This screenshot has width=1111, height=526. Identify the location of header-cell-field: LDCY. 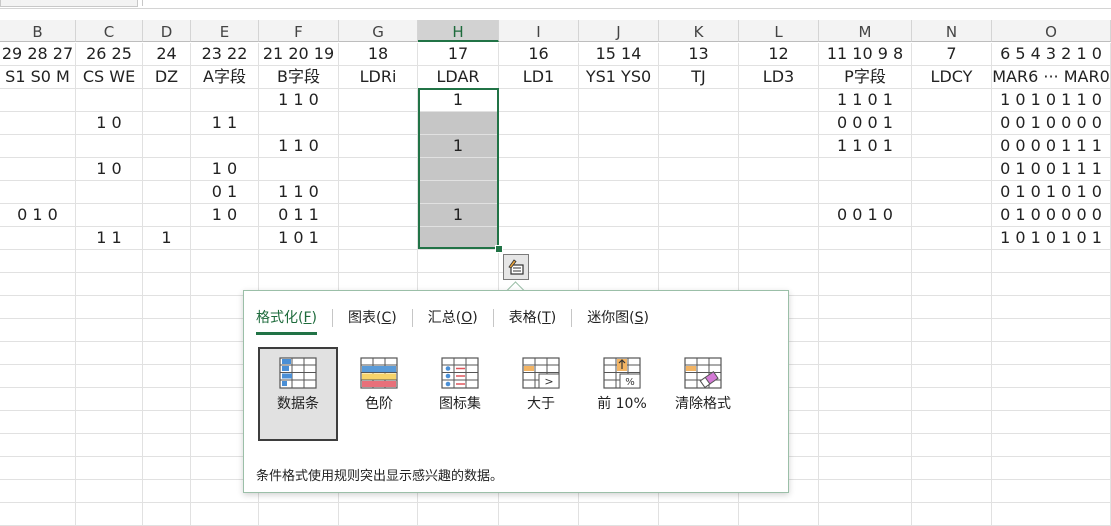
(952, 77).